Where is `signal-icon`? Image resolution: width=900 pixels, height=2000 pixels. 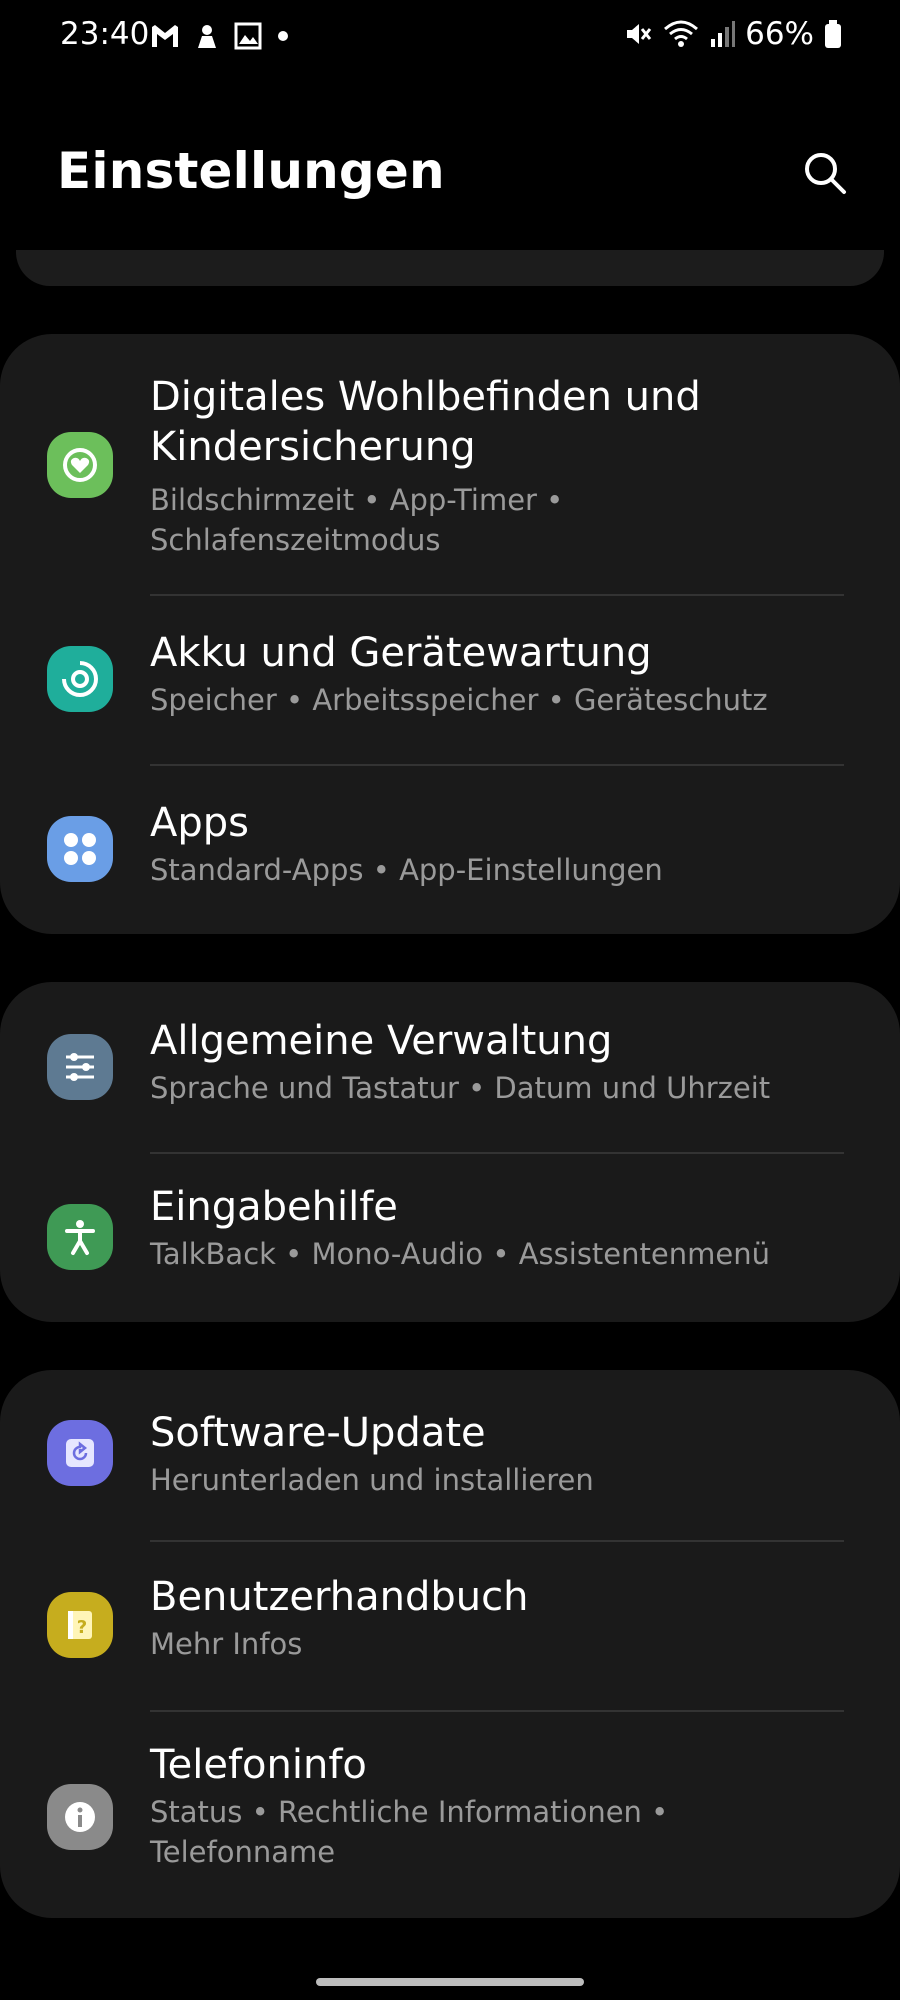 signal-icon is located at coordinates (723, 34).